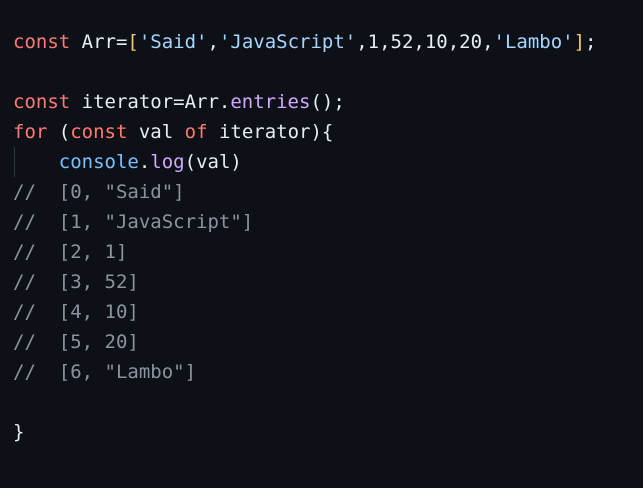 Image resolution: width=643 pixels, height=488 pixels. What do you see at coordinates (213, 162) in the screenshot?
I see `log-args: (val)` at bounding box center [213, 162].